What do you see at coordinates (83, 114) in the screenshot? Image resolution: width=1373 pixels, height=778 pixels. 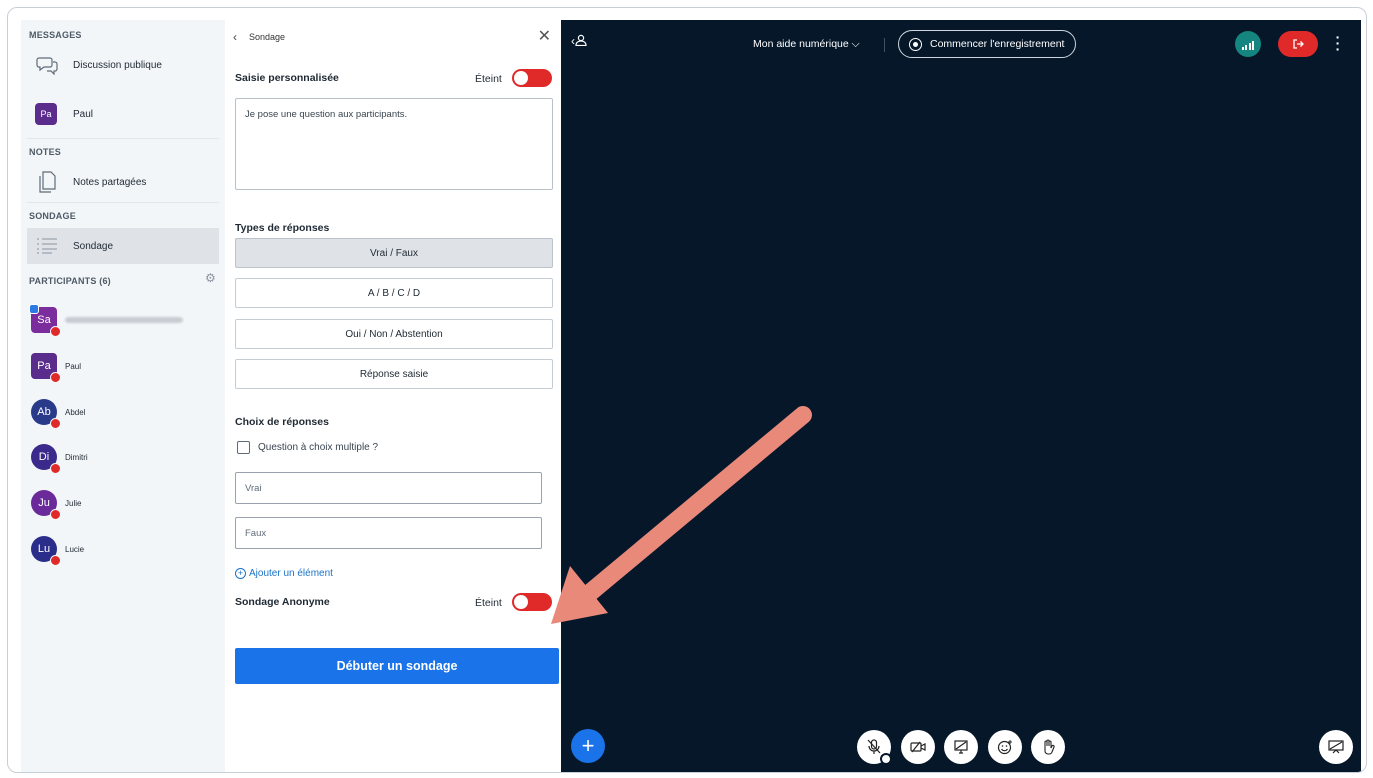 I see `private-chat-label: Paul` at bounding box center [83, 114].